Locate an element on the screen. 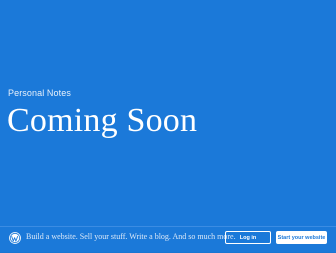 Image resolution: width=336 pixels, height=253 pixels. start-website-button: Start your website is located at coordinates (301, 237).